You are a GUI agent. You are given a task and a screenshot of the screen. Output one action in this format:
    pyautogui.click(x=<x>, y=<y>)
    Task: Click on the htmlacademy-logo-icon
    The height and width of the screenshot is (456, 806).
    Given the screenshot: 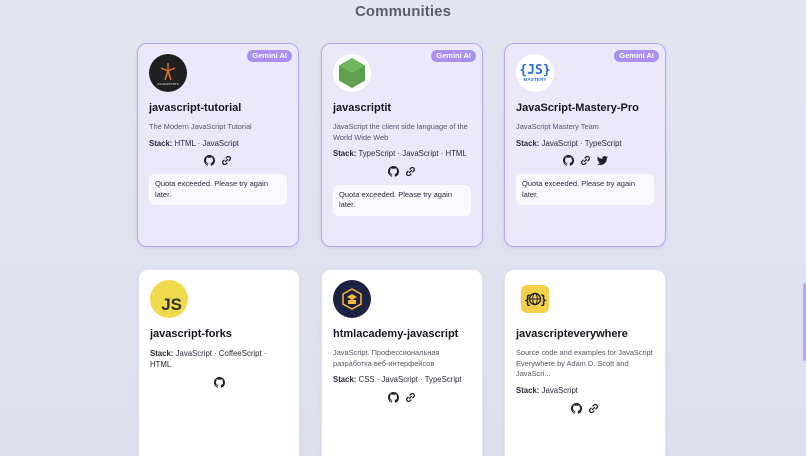 What is the action you would take?
    pyautogui.click(x=352, y=299)
    